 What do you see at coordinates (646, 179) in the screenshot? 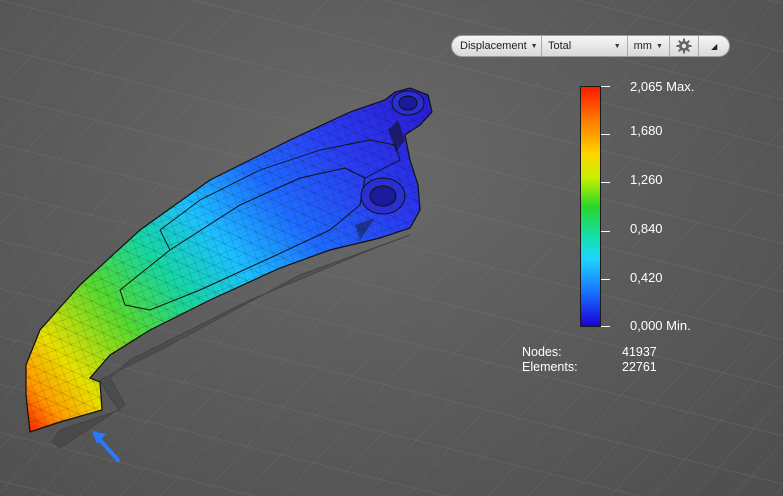
I see `legend-label: 1,260` at bounding box center [646, 179].